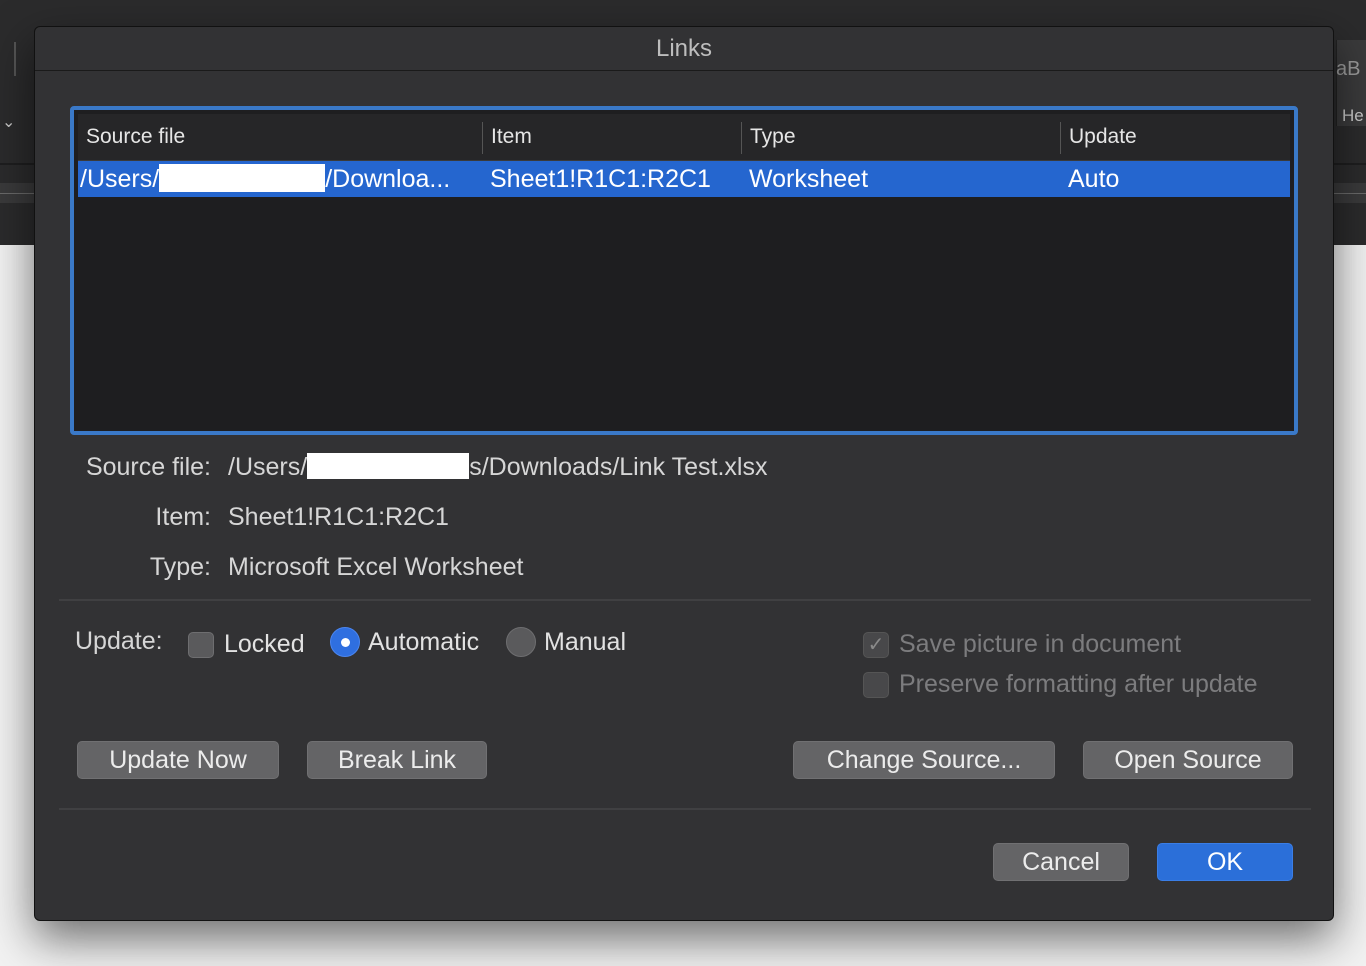 Image resolution: width=1366 pixels, height=966 pixels. What do you see at coordinates (278, 137) in the screenshot?
I see `column-header-source-file: Source file` at bounding box center [278, 137].